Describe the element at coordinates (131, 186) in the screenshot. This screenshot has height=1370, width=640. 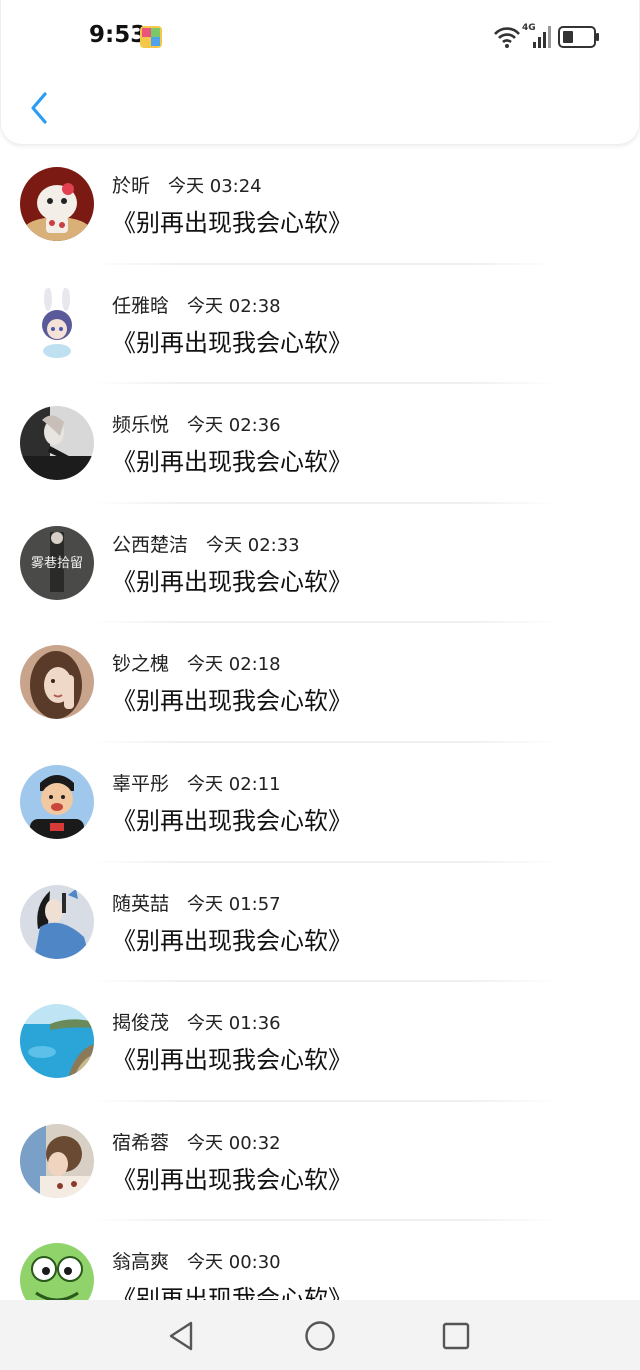
I see `sender-name: 於昕` at that location.